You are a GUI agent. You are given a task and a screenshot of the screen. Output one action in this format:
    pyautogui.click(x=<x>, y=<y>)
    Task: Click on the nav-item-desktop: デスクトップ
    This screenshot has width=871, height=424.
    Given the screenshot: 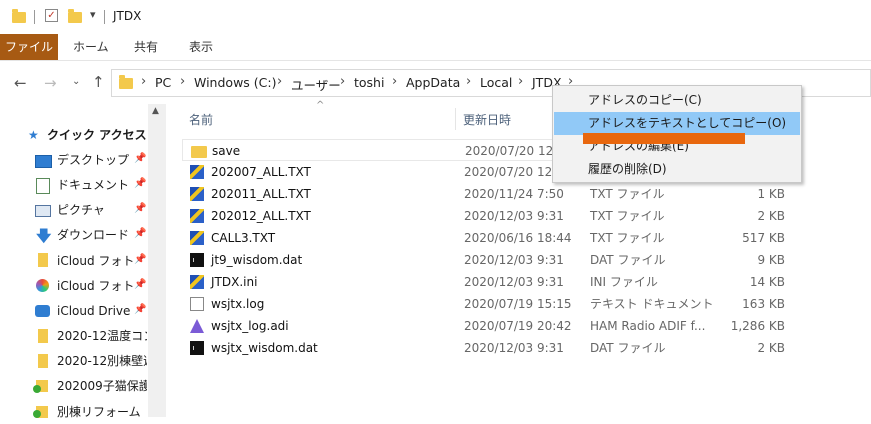 What is the action you would take?
    pyautogui.click(x=93, y=160)
    